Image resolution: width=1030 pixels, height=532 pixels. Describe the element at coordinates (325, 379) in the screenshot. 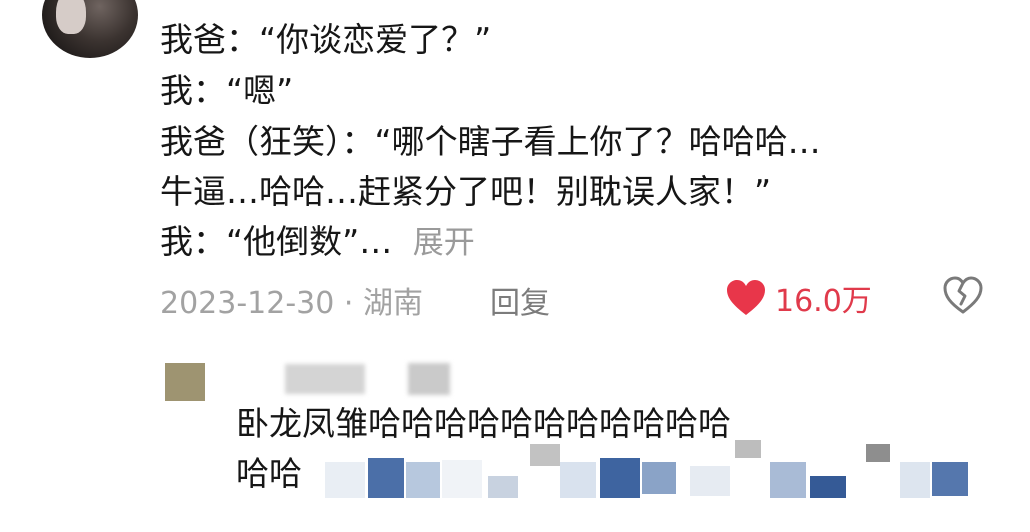

I see `redacted-username` at that location.